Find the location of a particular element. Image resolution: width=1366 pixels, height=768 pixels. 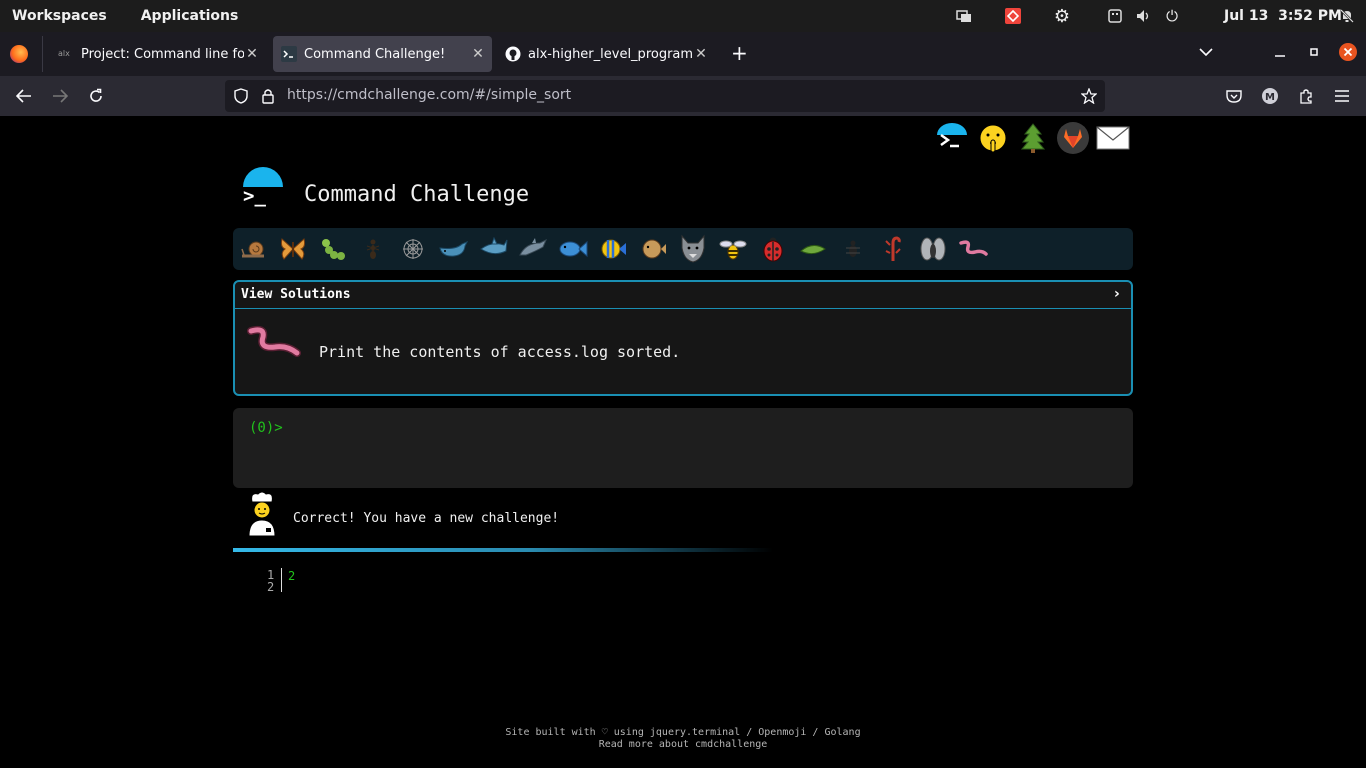

back-icon is located at coordinates (24, 96).